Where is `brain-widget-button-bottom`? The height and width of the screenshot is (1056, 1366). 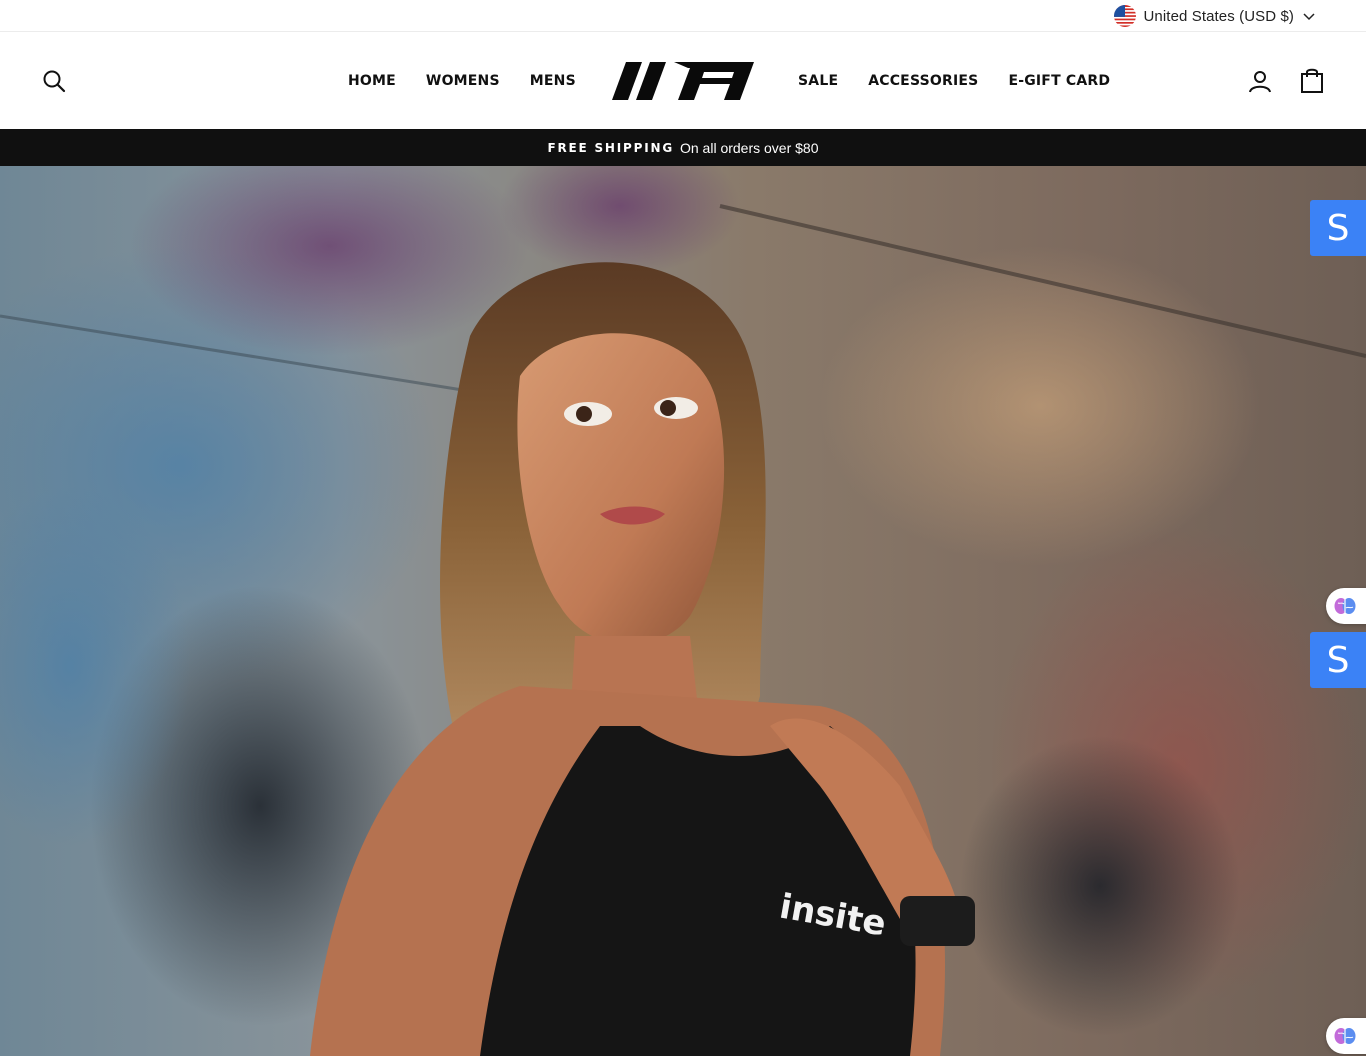
brain-widget-button-bottom is located at coordinates (1346, 1036).